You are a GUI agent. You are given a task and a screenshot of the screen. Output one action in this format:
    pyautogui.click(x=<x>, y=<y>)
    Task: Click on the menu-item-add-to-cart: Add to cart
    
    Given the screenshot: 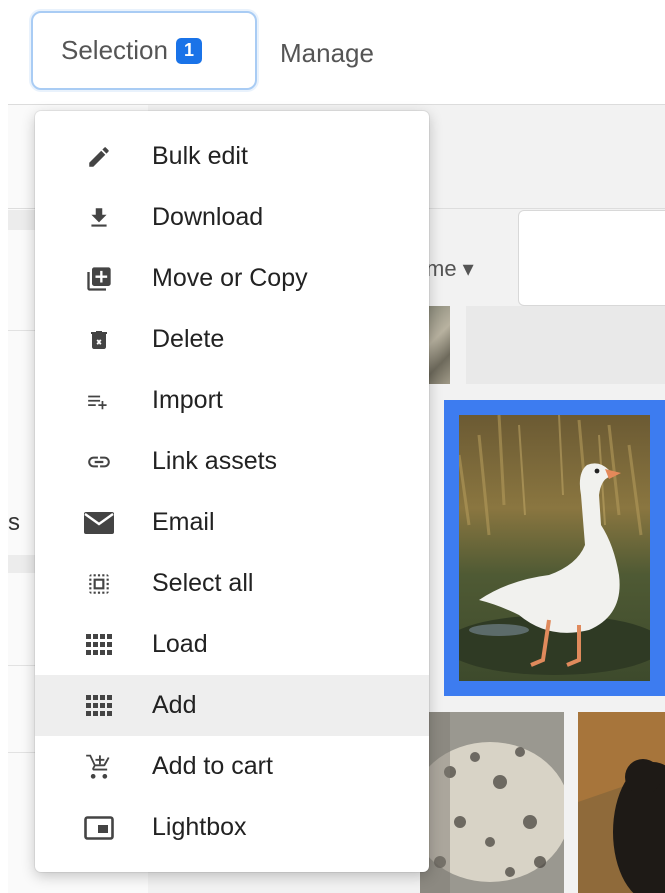 What is the action you would take?
    pyautogui.click(x=232, y=766)
    